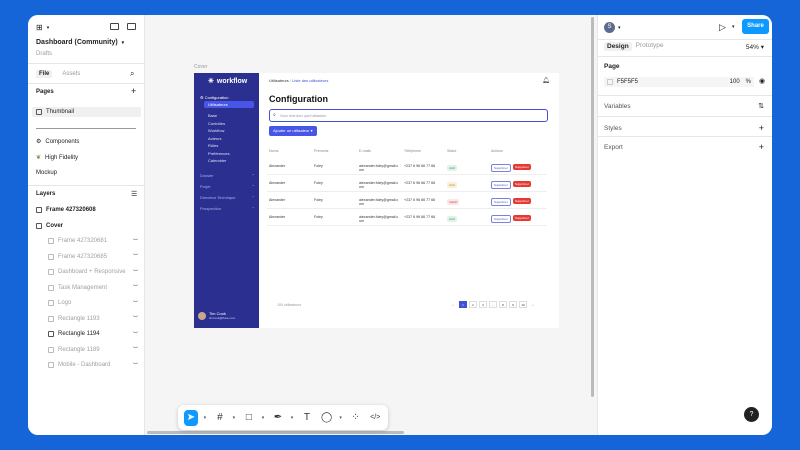 This screenshot has height=450, width=800. Describe the element at coordinates (279, 80) in the screenshot. I see `breadcrumb-root: Utilisateurs` at that location.